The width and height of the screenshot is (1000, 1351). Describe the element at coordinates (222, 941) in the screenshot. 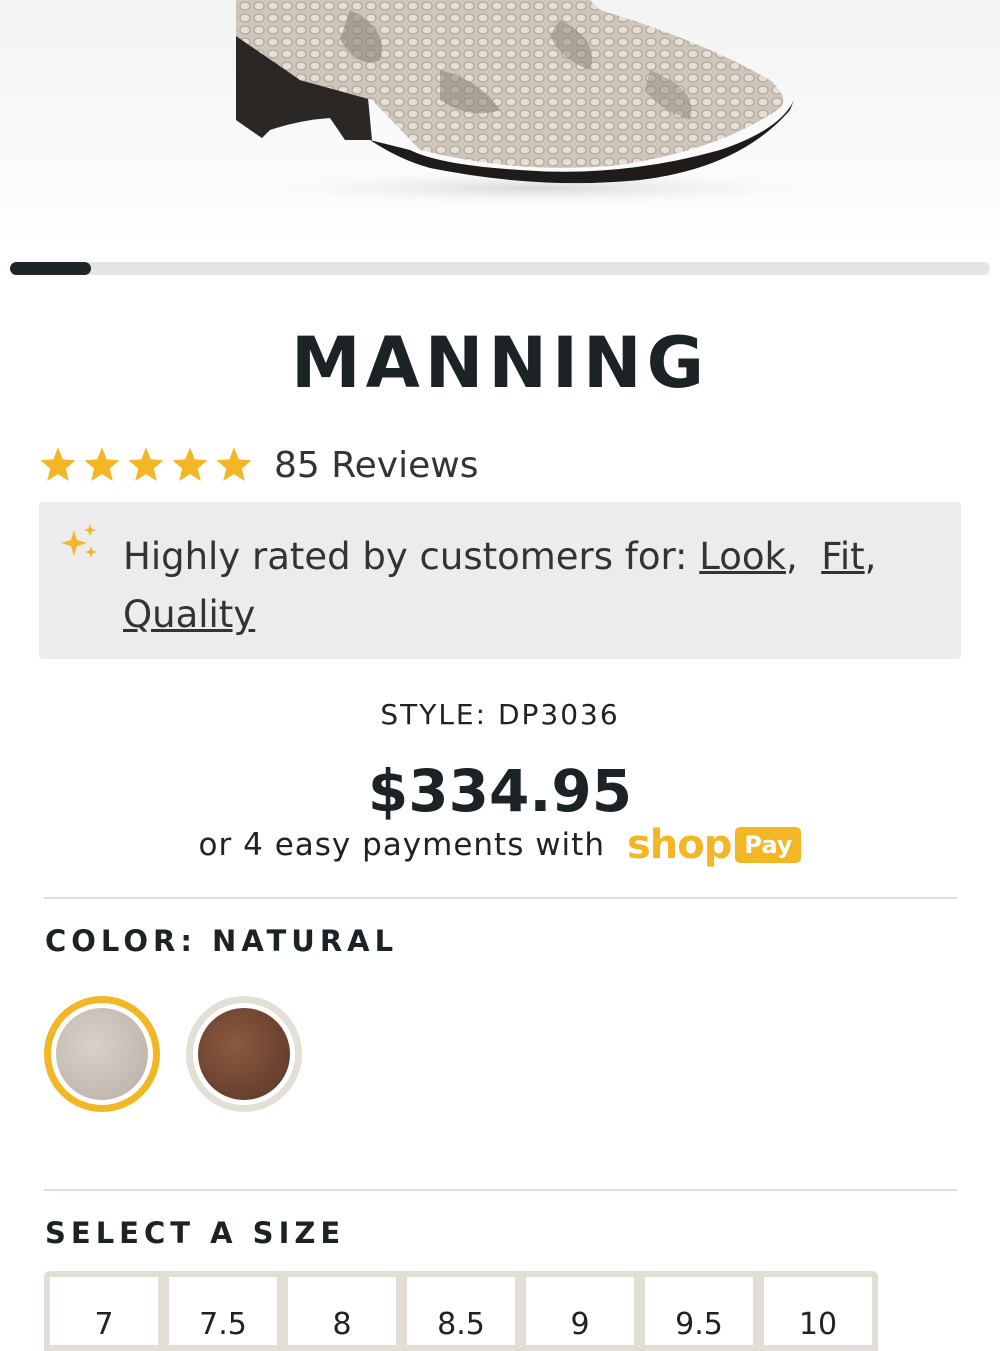

I see `color-label: COLOR: NATURAL` at that location.